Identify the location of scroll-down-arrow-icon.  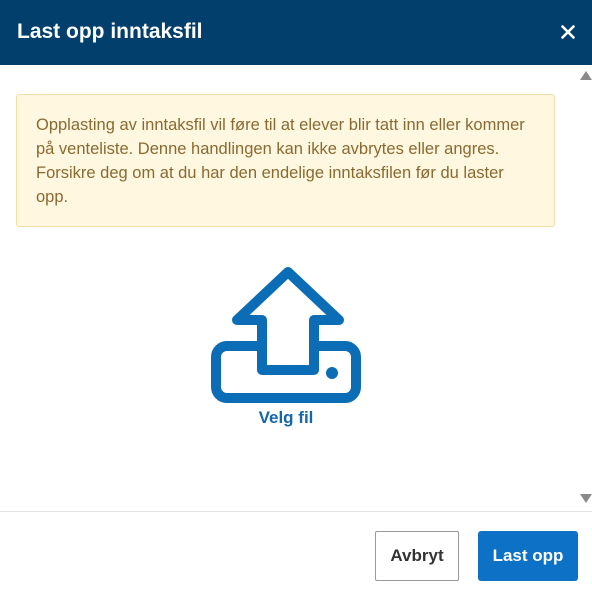
(586, 498).